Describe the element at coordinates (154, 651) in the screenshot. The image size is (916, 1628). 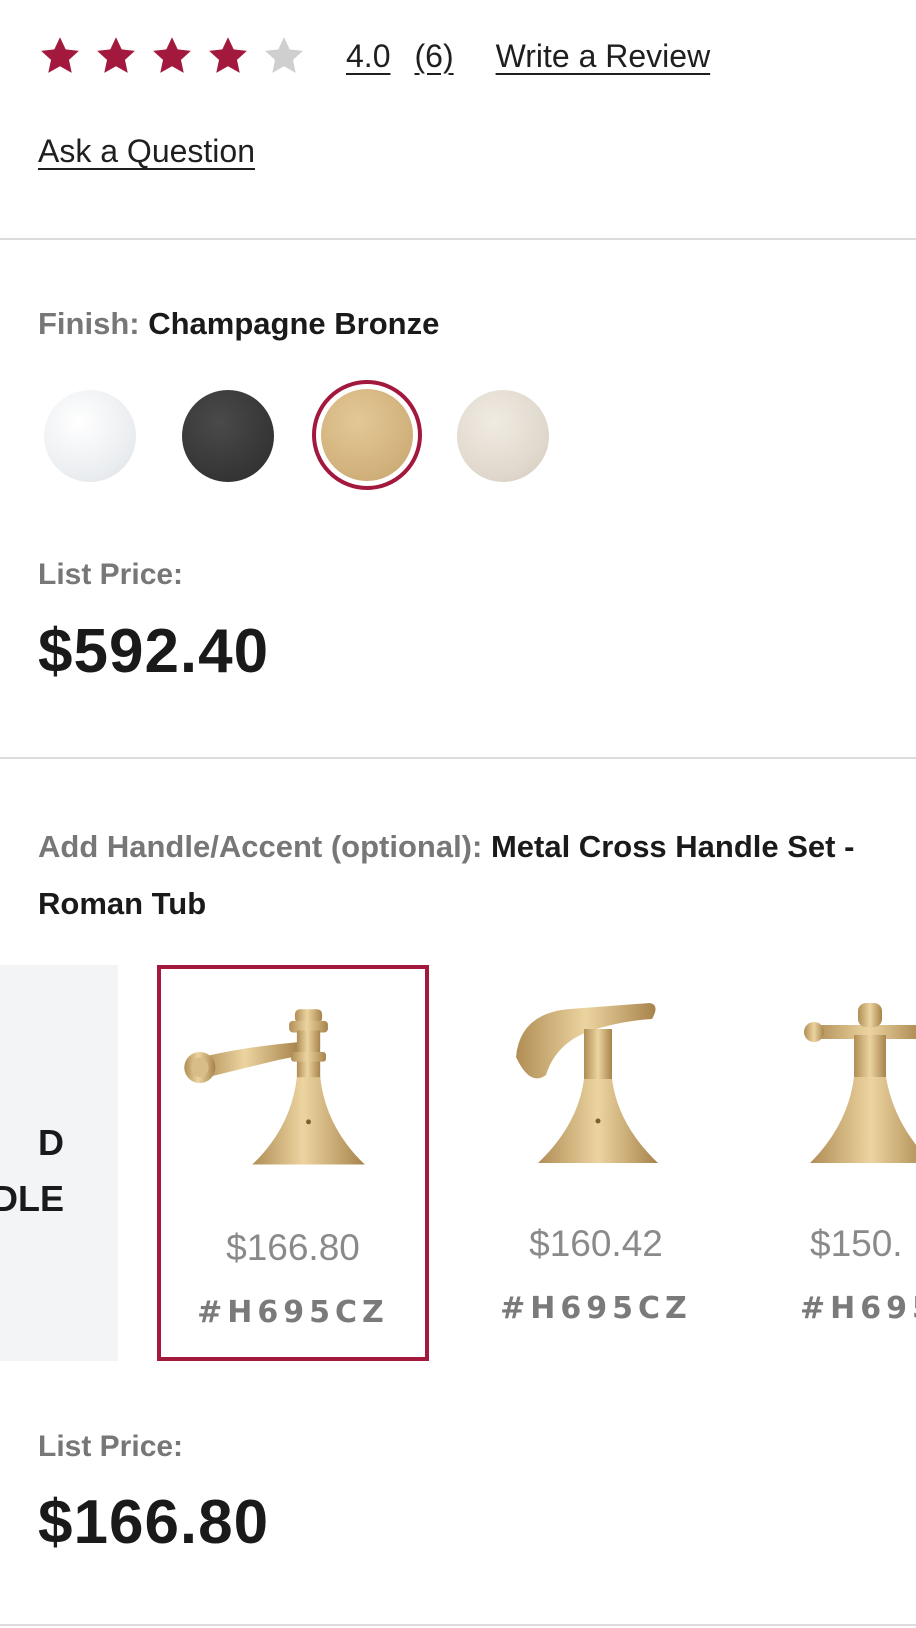
I see `list-price-value: $592.40` at that location.